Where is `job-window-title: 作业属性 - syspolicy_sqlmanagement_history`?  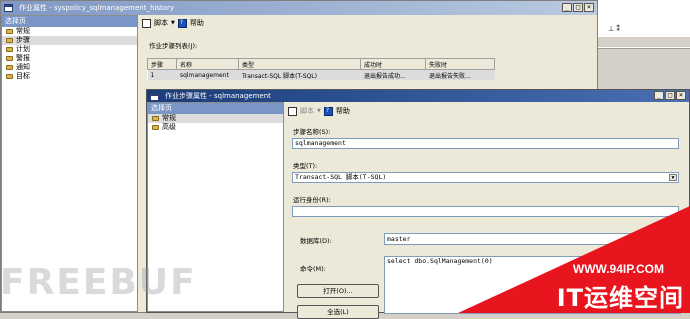 job-window-title: 作业属性 - syspolicy_sqlmanagement_history is located at coordinates (97, 8).